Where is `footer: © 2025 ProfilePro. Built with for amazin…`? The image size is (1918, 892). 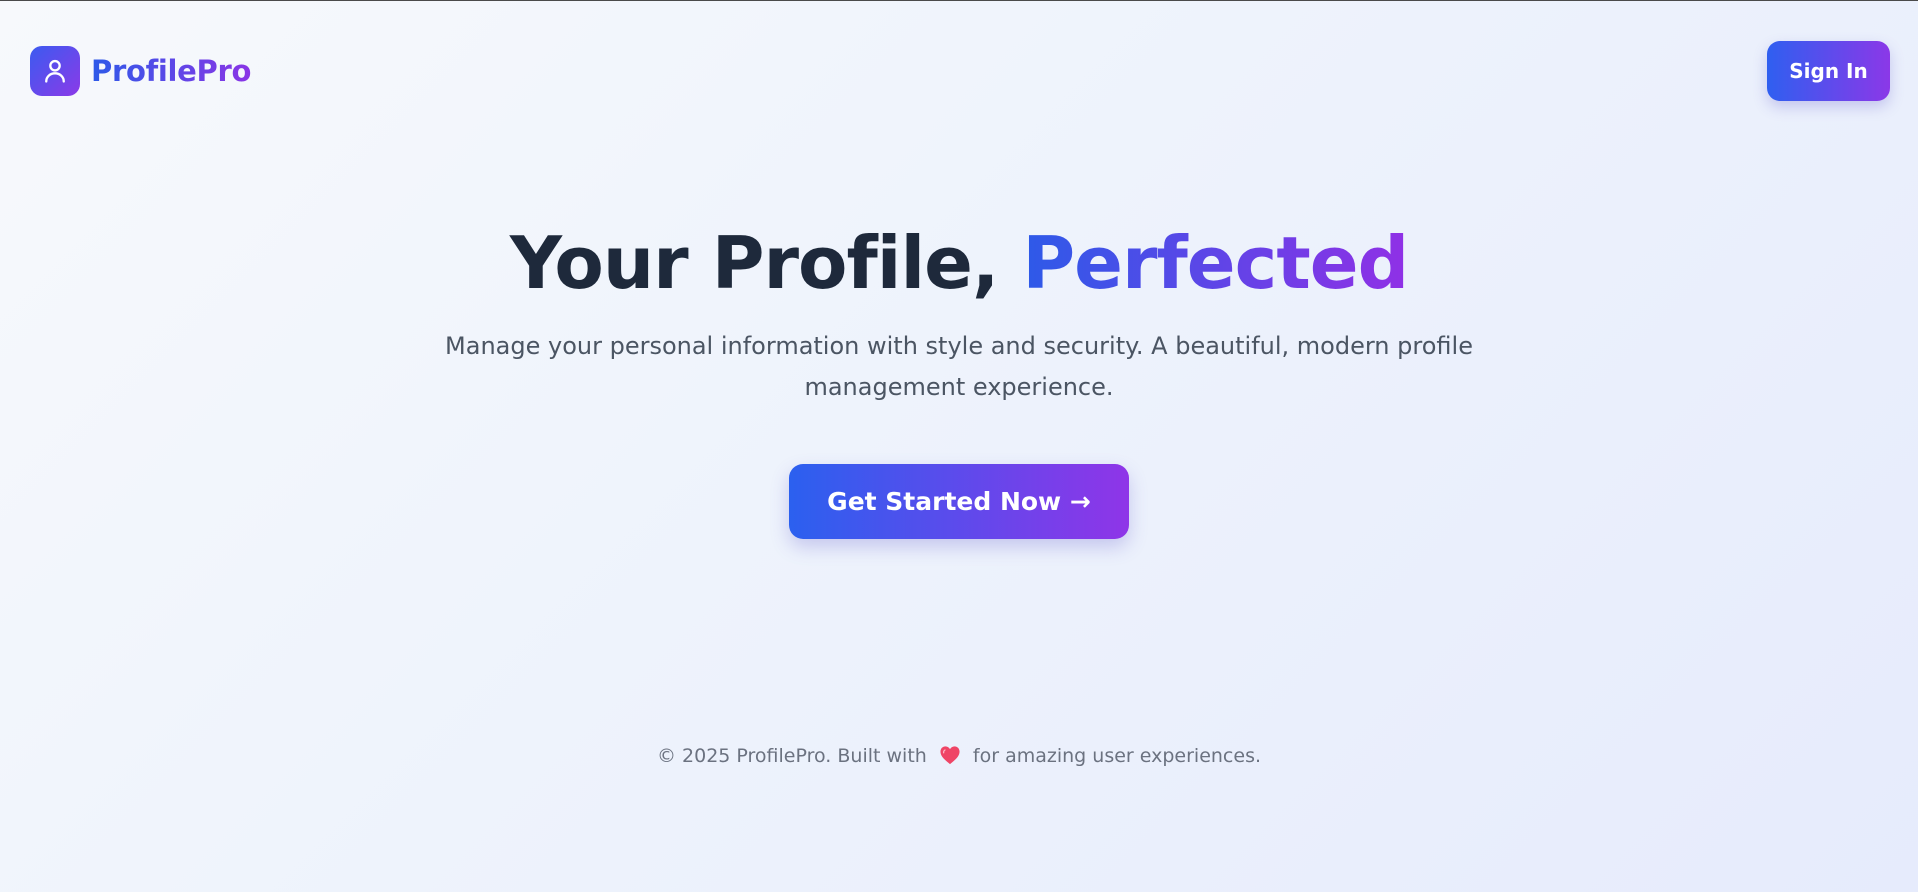 footer: © 2025 ProfilePro. Built with for amazin… is located at coordinates (959, 756).